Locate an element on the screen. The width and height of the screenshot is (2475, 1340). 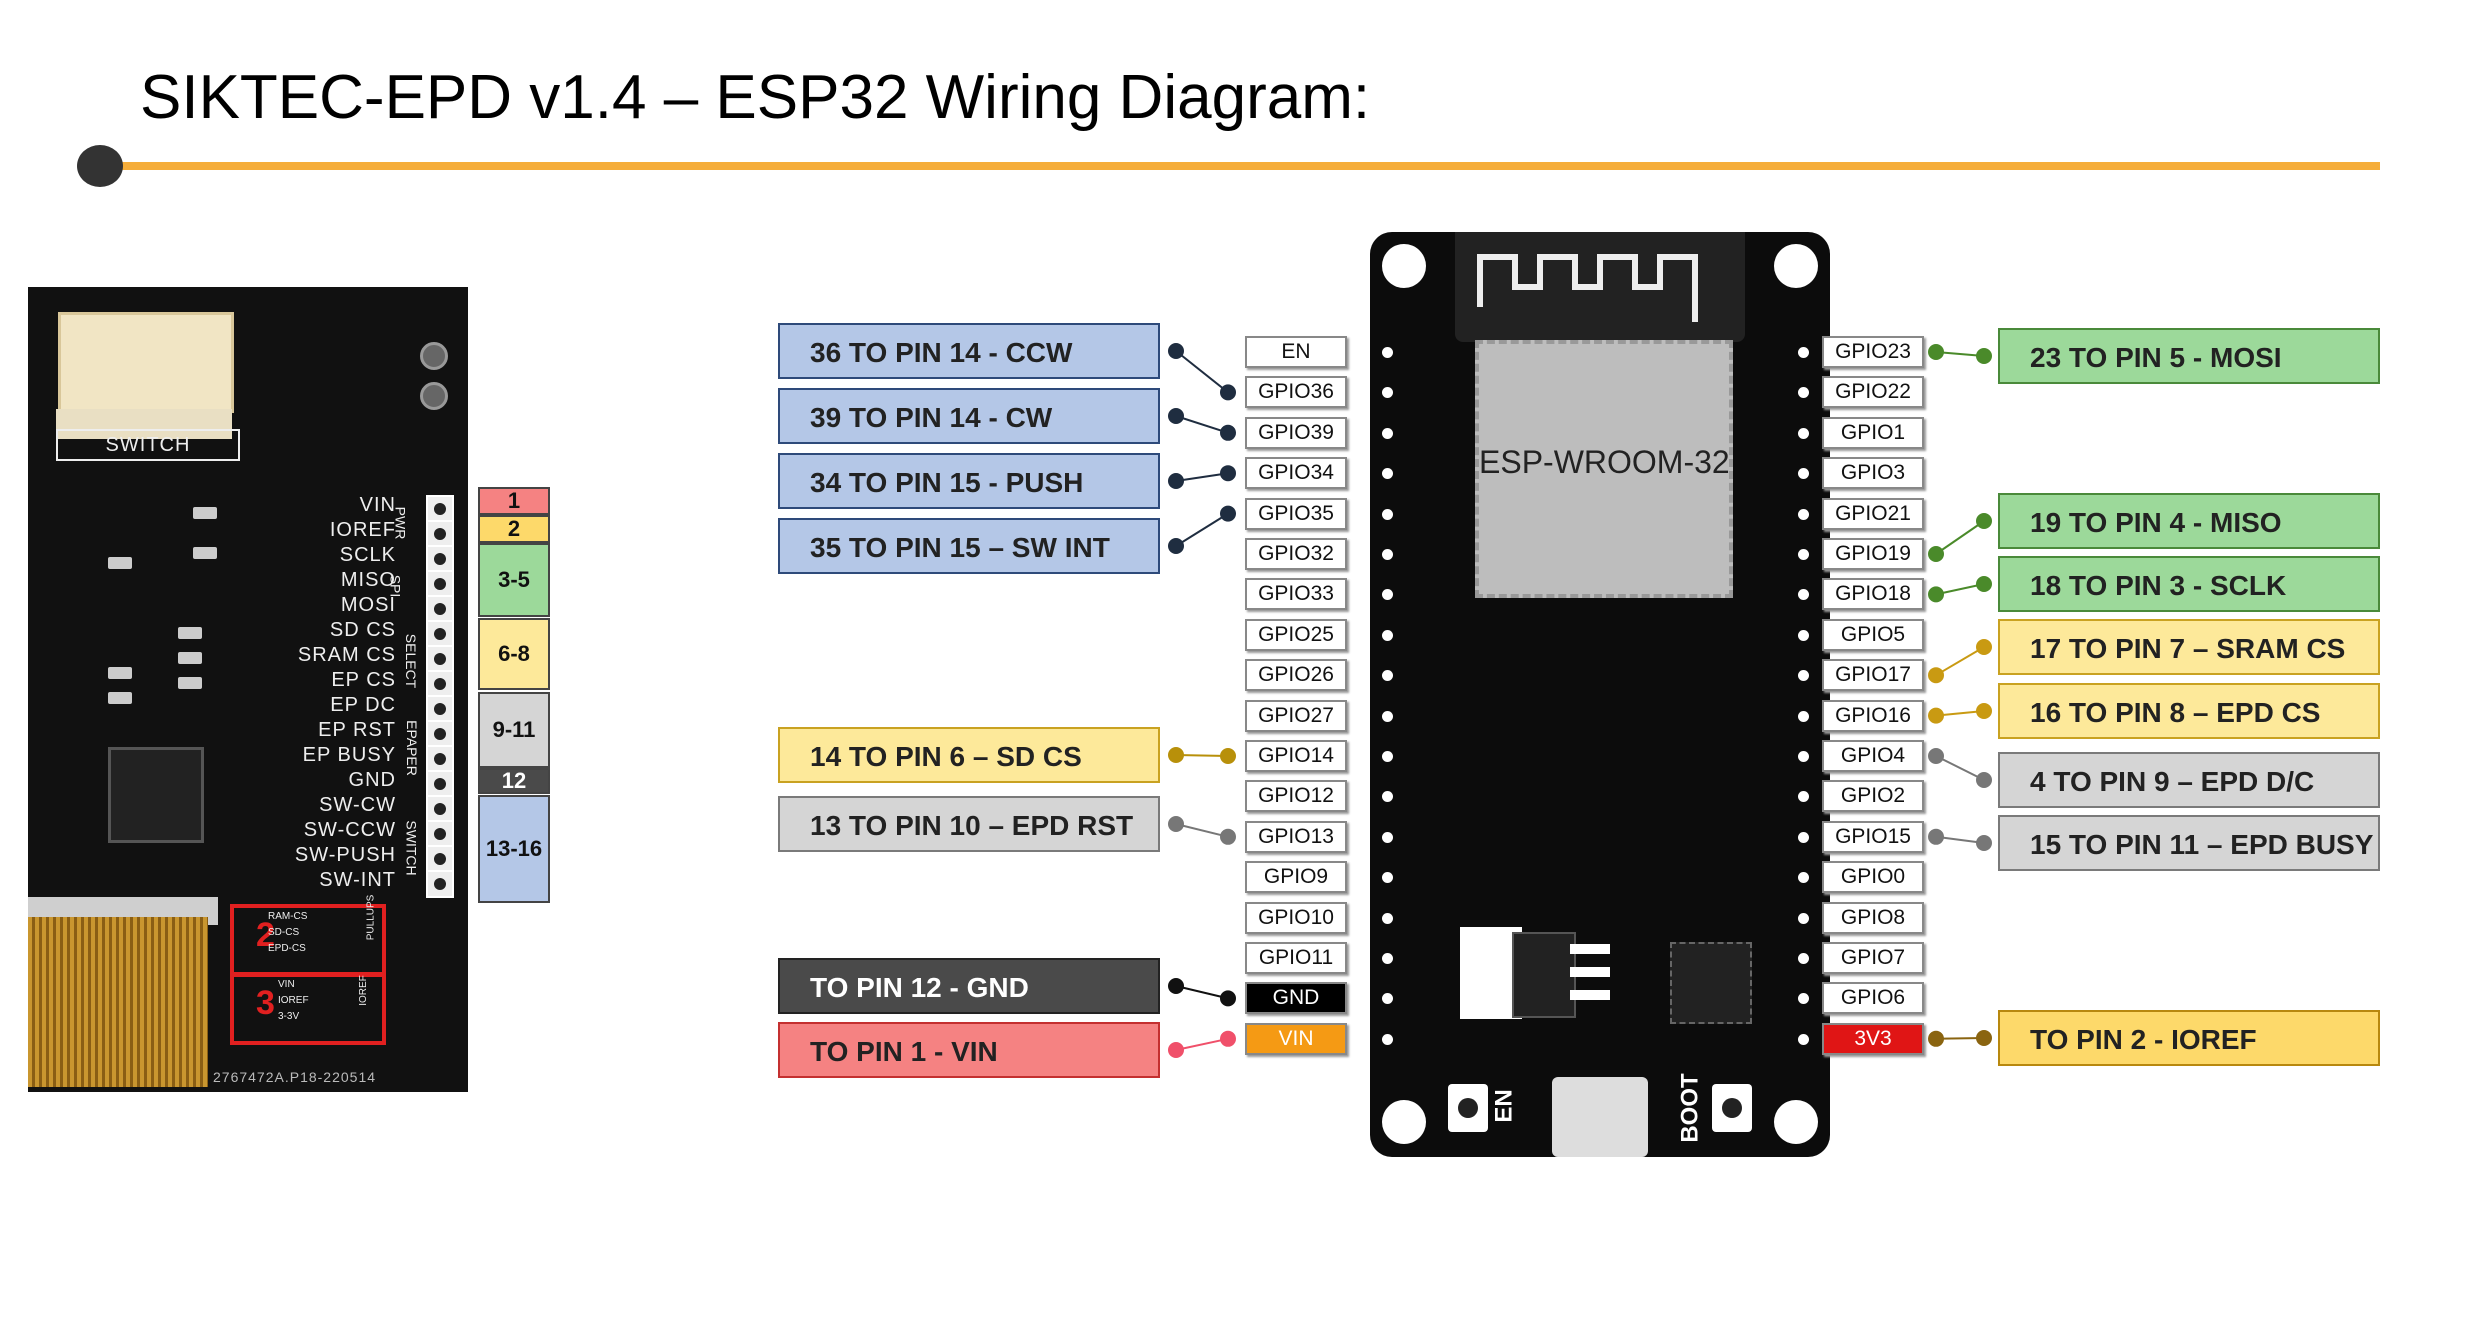
esp-pin-label: GPIO21 is located at coordinates (1873, 513).